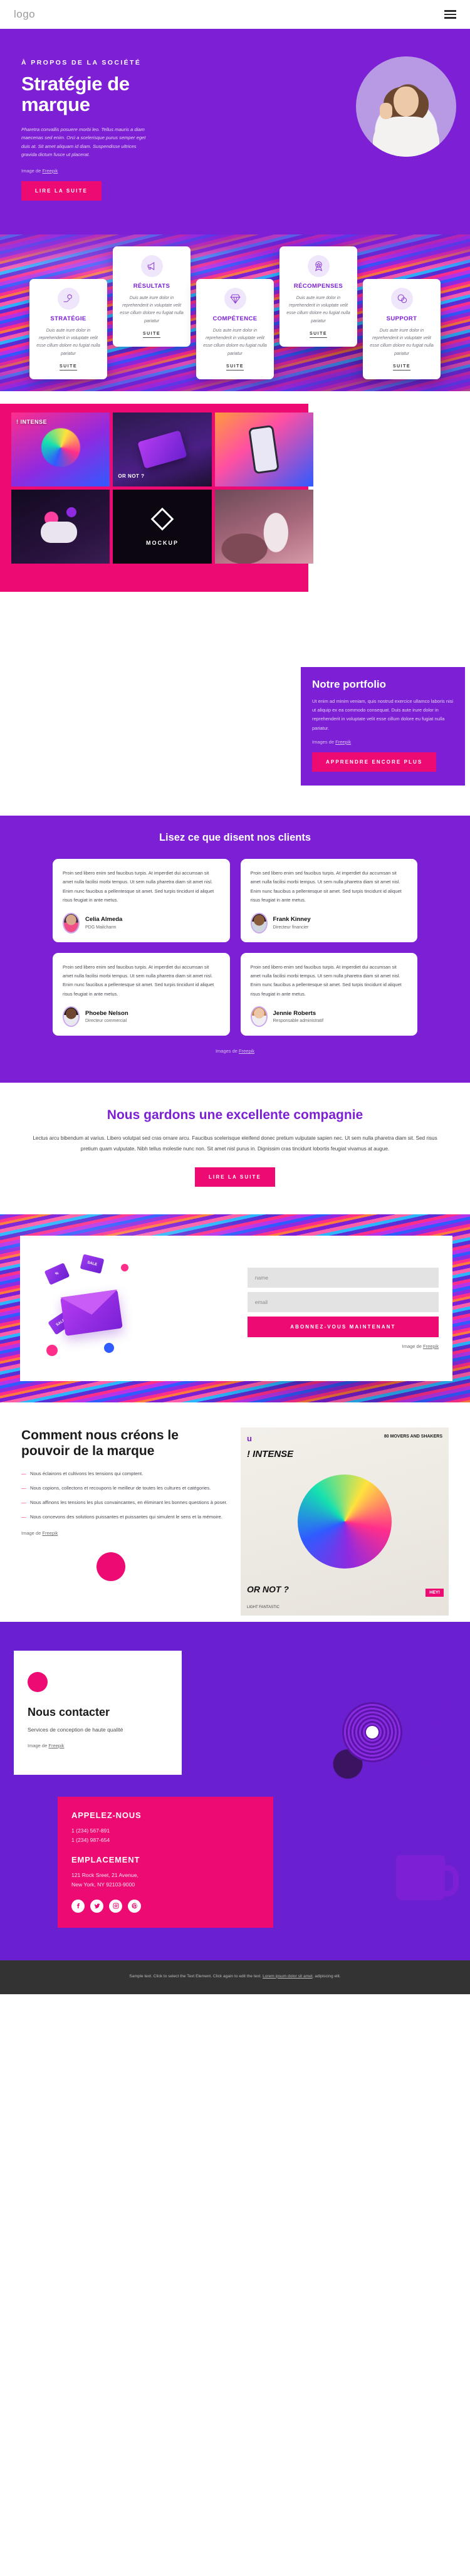 The width and height of the screenshot is (470, 2576). What do you see at coordinates (75, 94) in the screenshot?
I see `hero-title: Stratégie de marque` at bounding box center [75, 94].